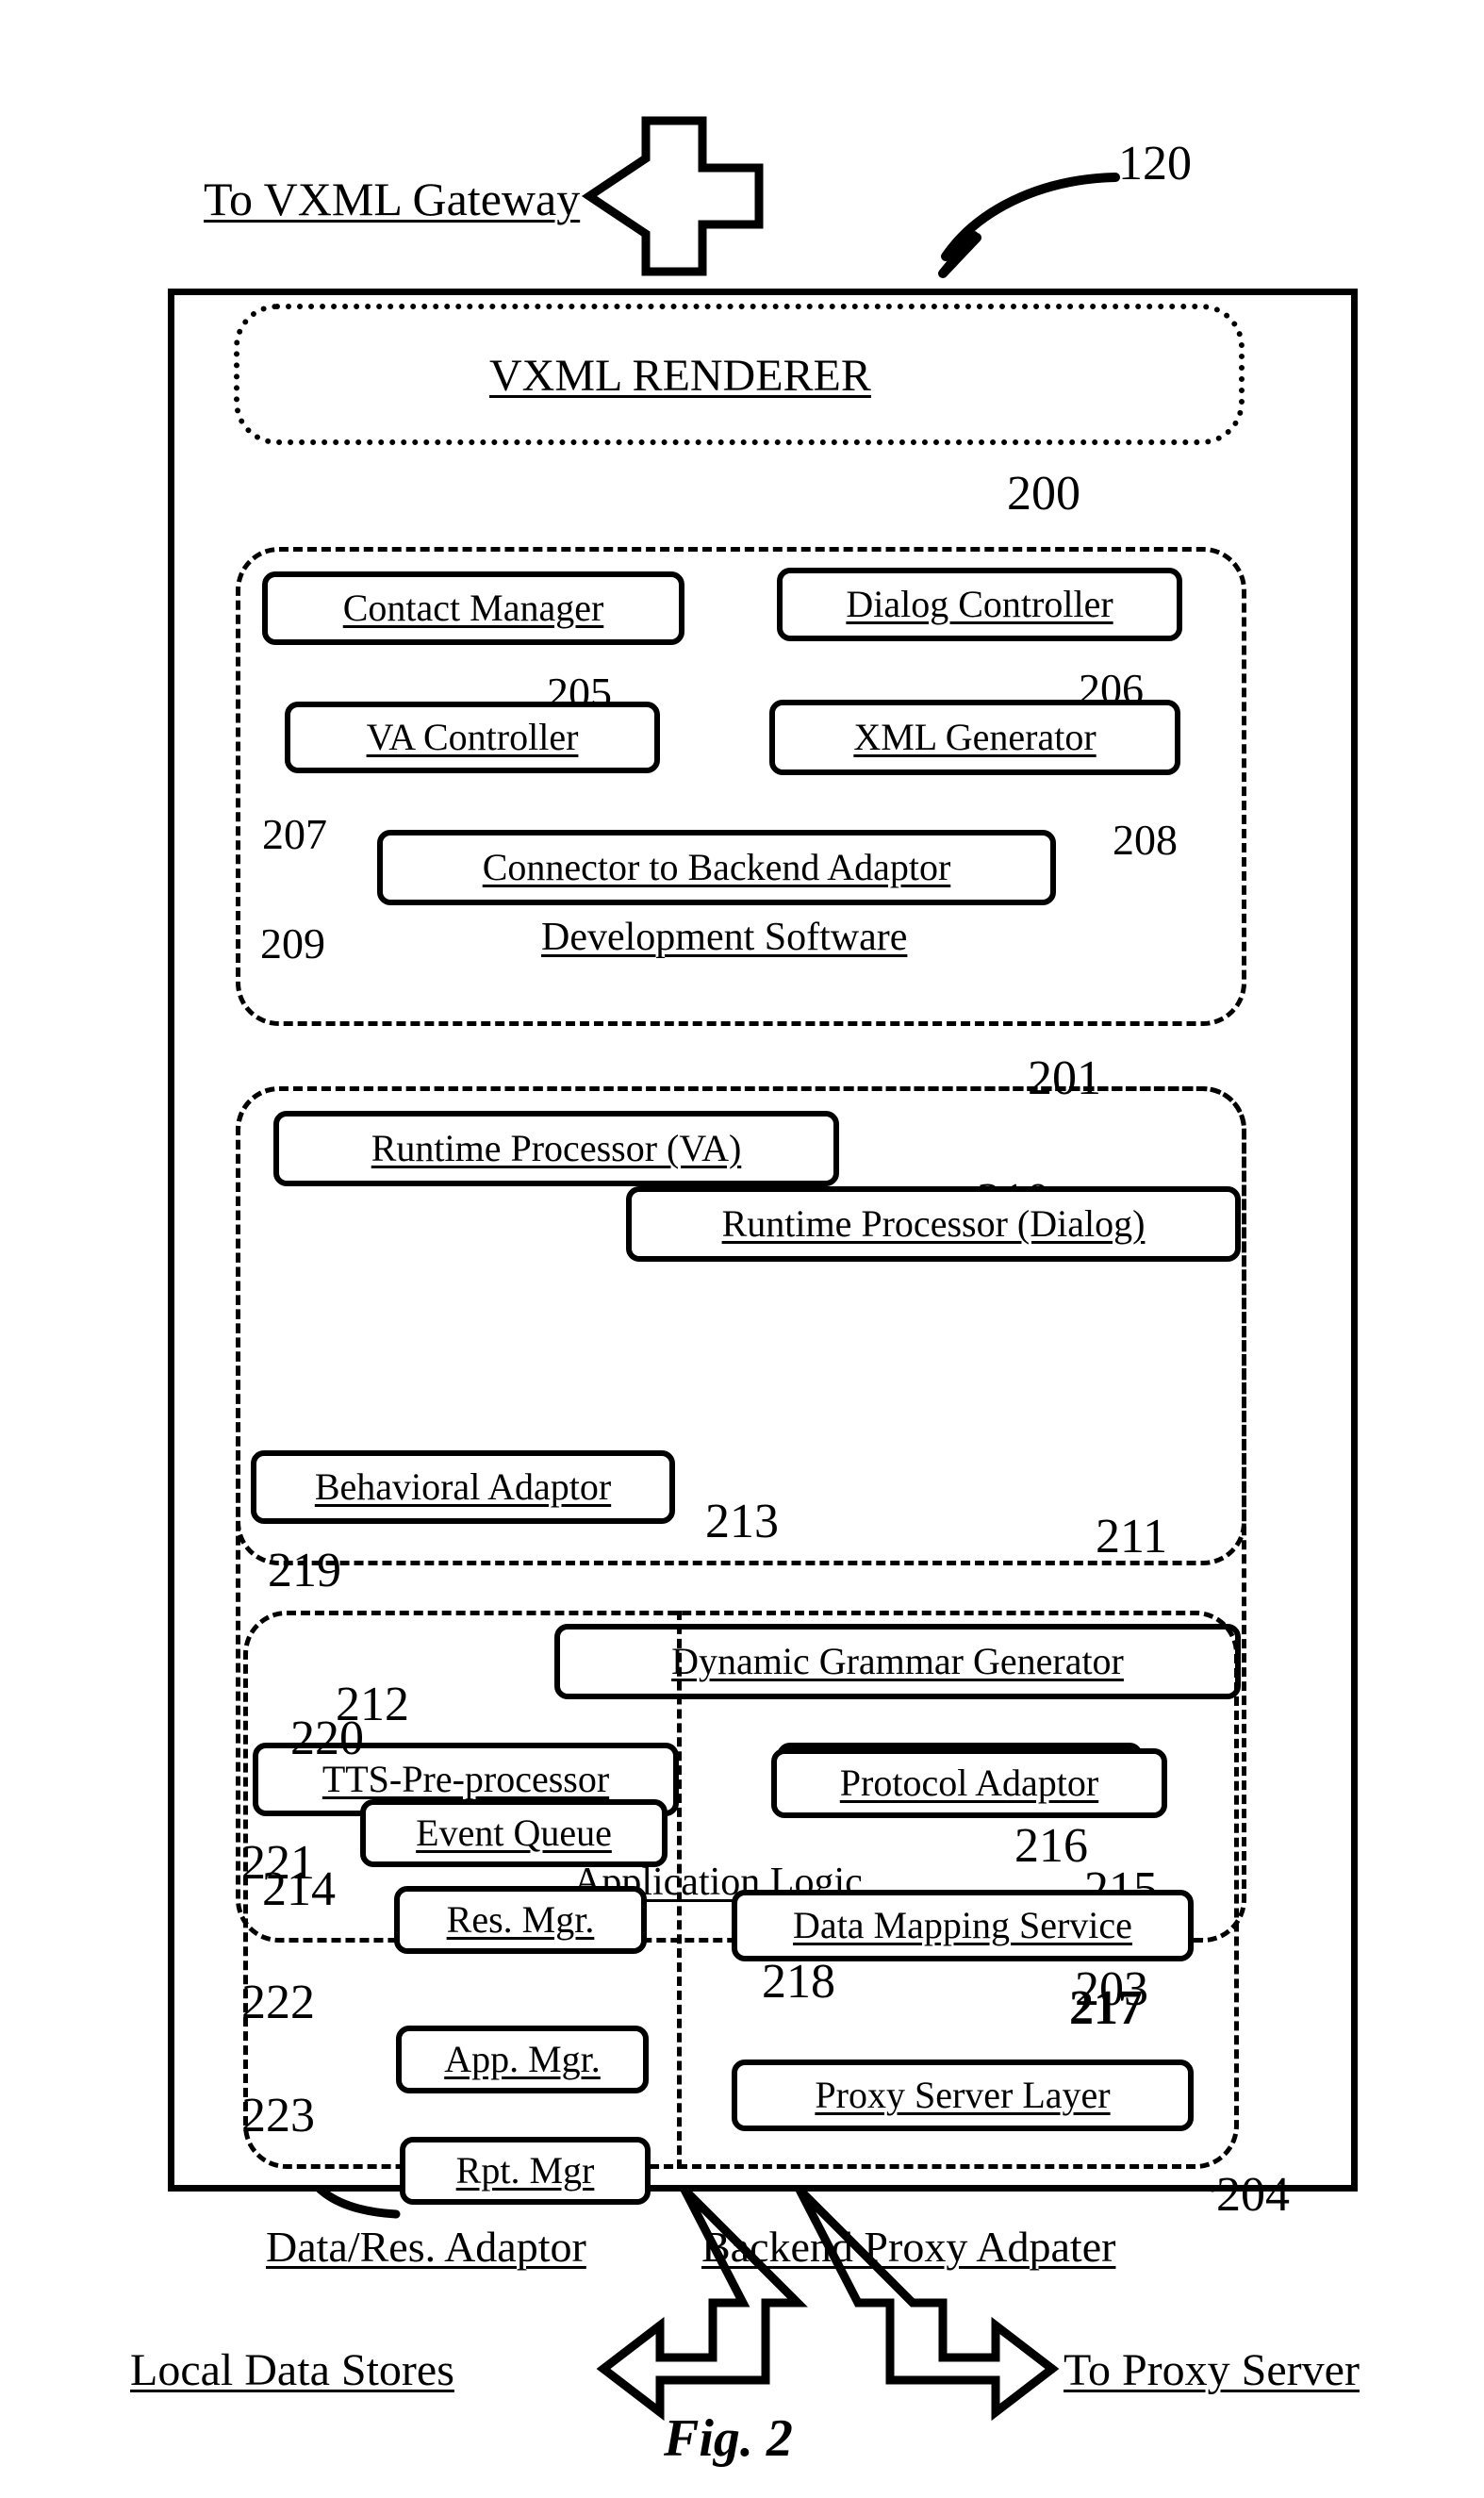  Describe the element at coordinates (672, 196) in the screenshot. I see `arrow-to-vxml-gateway` at that location.